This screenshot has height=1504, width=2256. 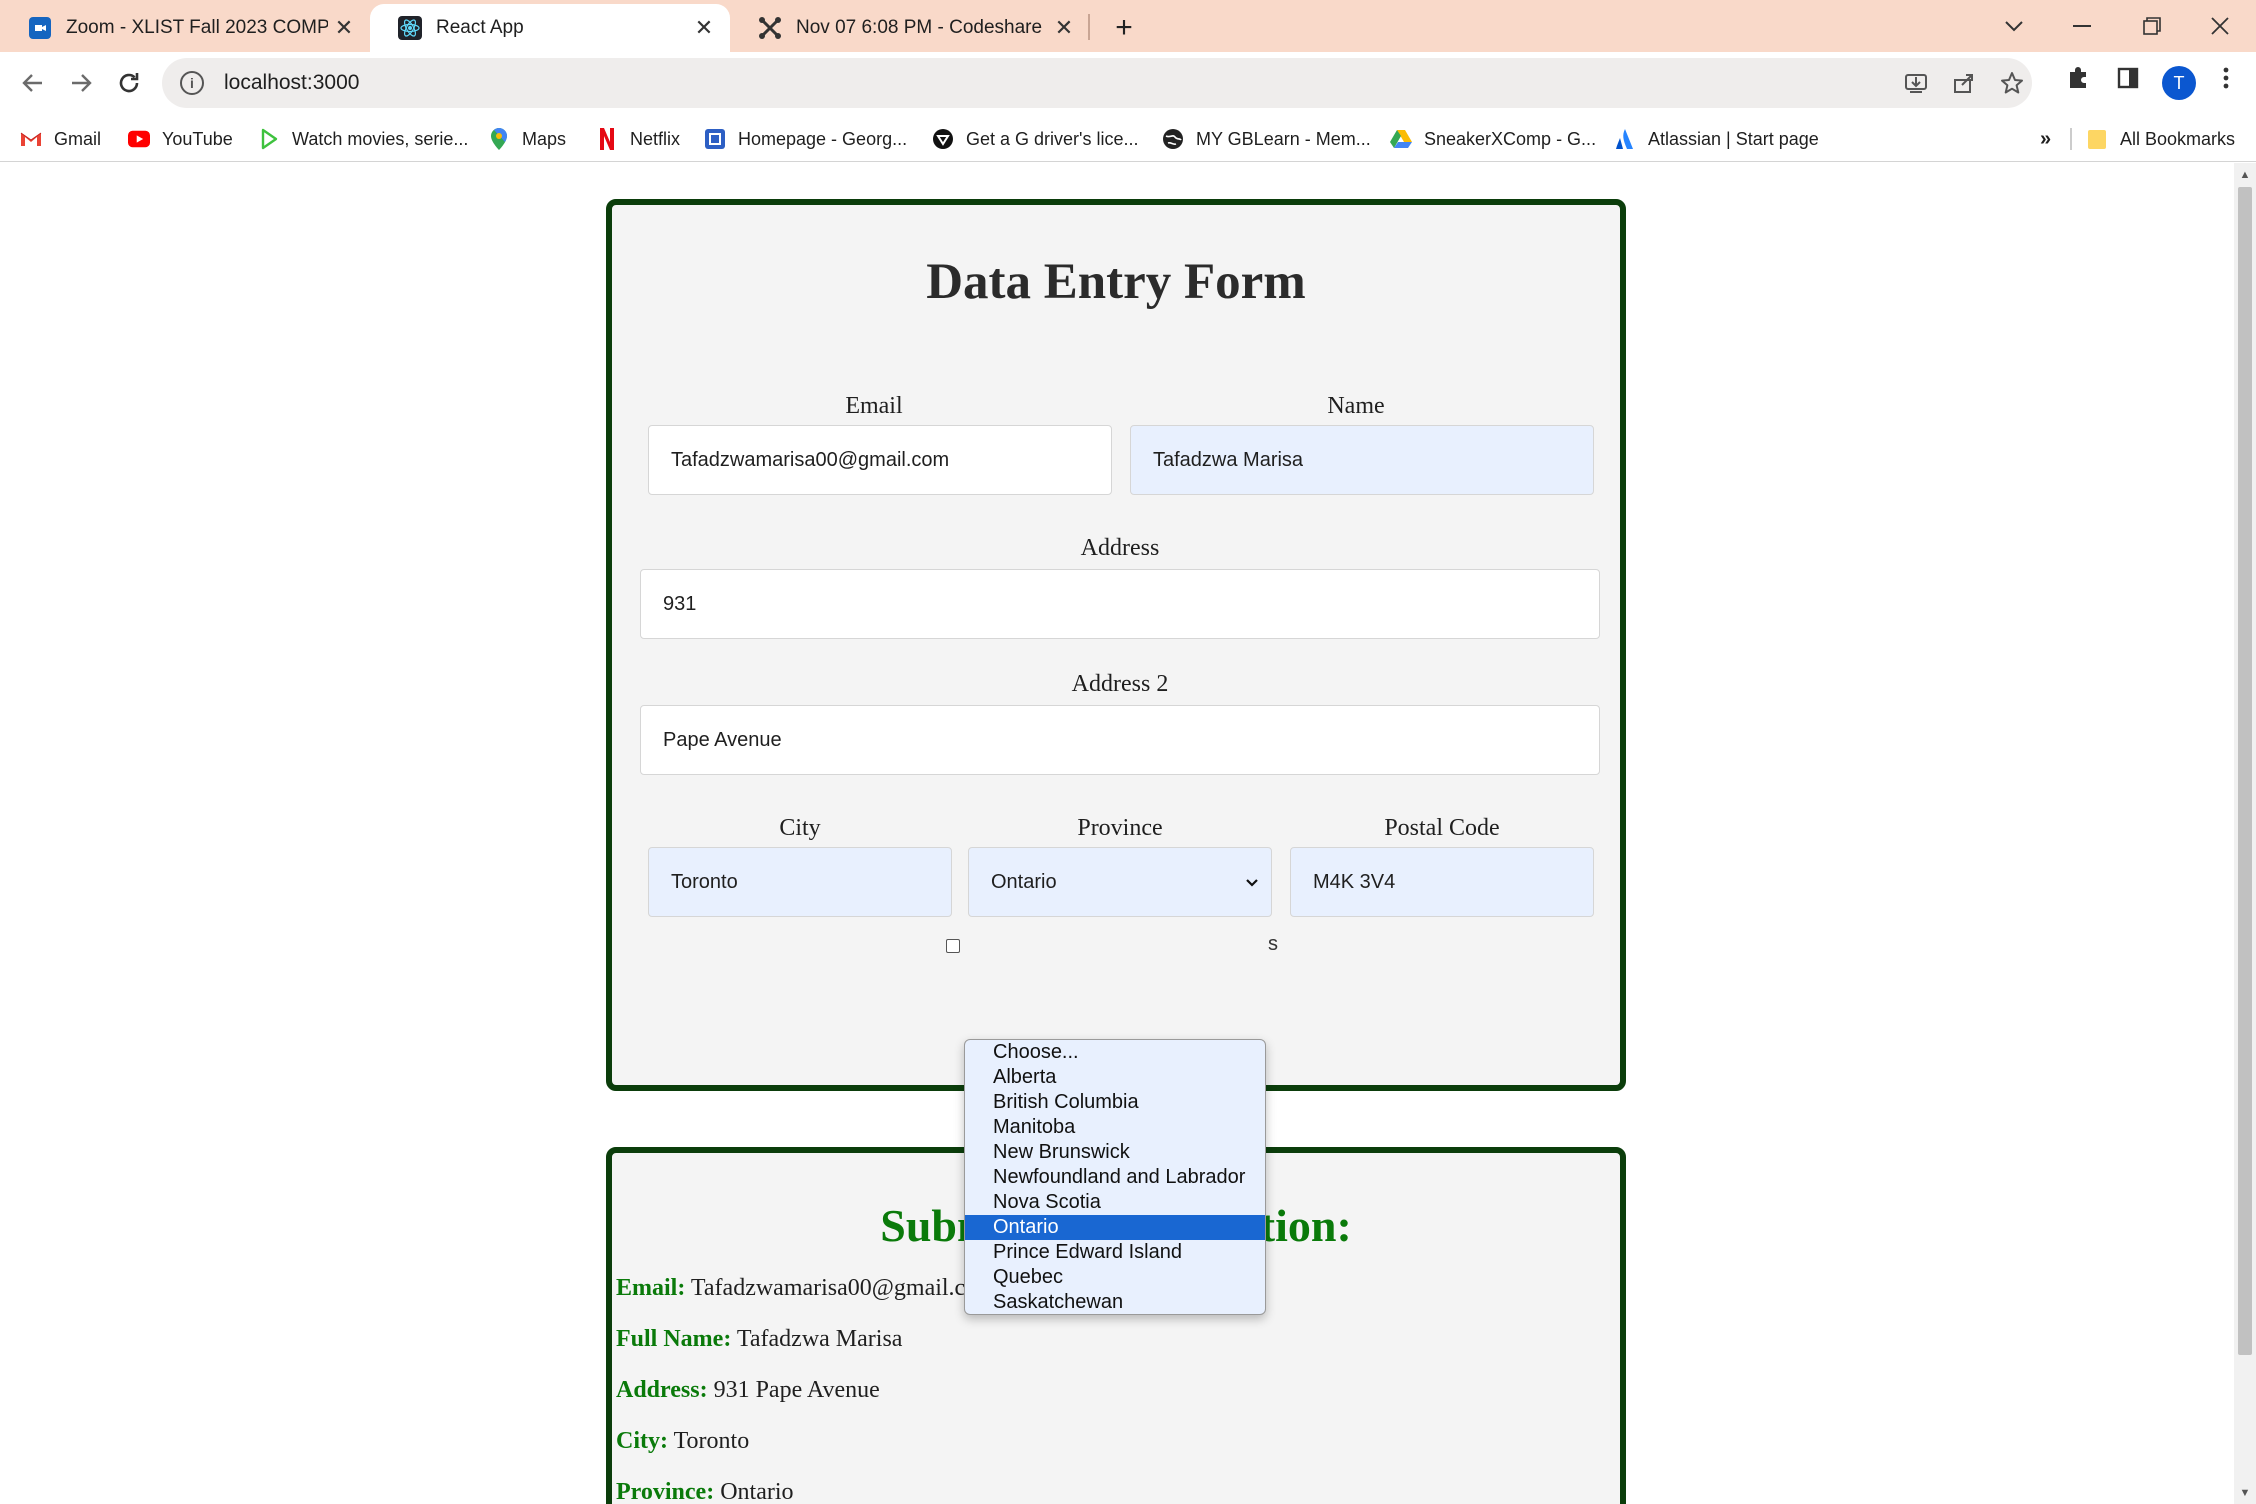 I want to click on back-button, so click(x=33, y=83).